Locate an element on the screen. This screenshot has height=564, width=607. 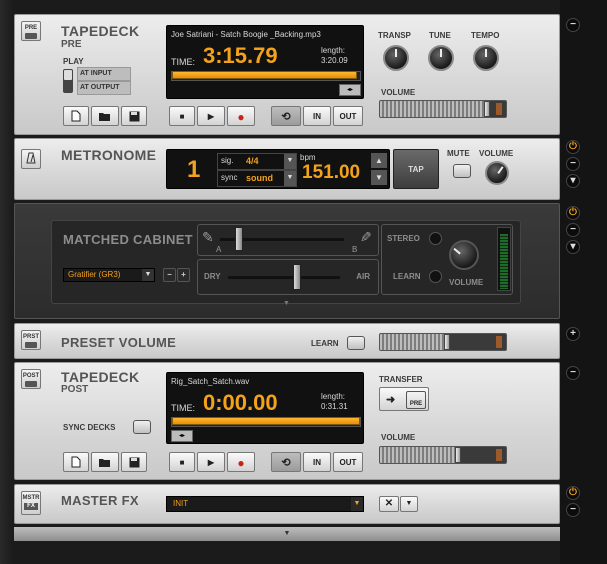
cabinet-expand-button: ▾ is located at coordinates (573, 247).